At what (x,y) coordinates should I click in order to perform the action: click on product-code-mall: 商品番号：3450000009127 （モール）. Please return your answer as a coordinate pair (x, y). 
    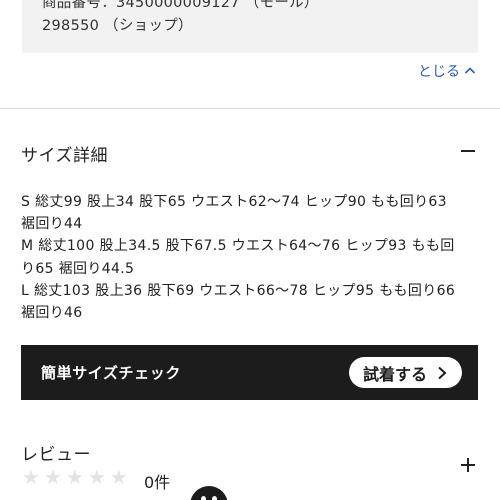
    Looking at the image, I should click on (180, 5).